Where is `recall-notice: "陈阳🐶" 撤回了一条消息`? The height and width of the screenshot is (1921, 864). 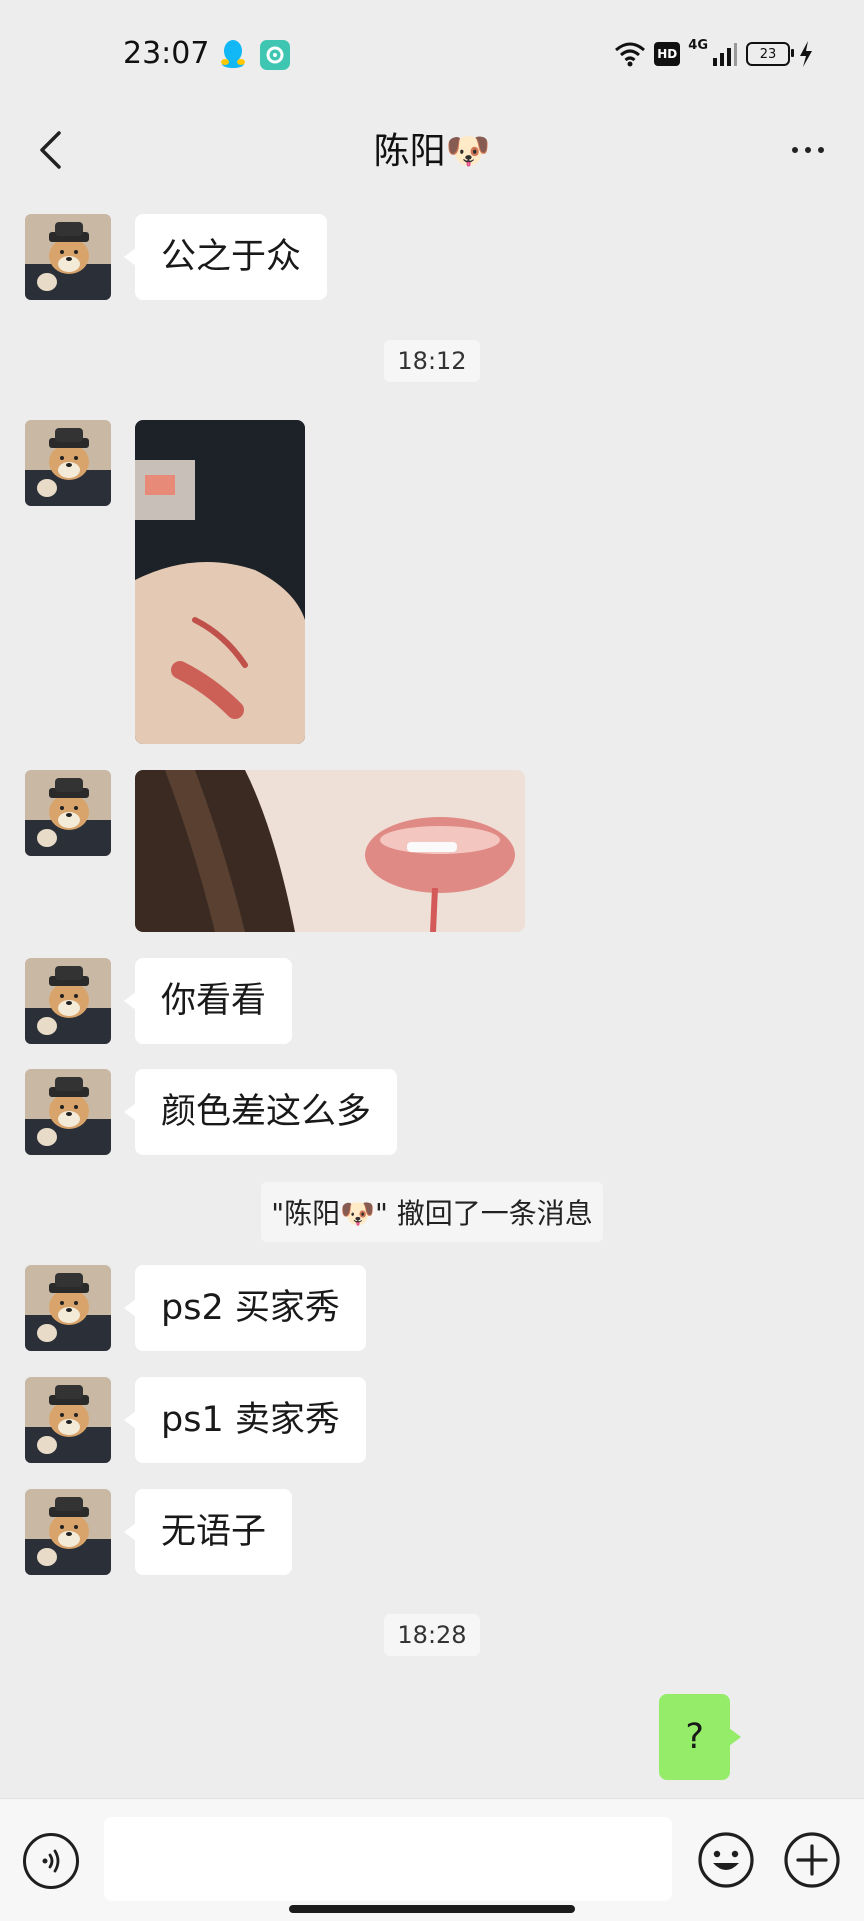
recall-notice: "陈阳🐶" 撤回了一条消息 is located at coordinates (432, 1212).